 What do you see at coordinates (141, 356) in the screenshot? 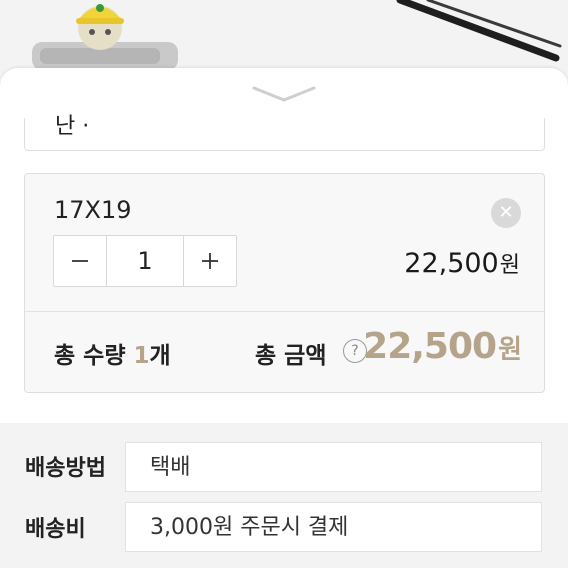
I see `total-quantity-value: 1` at bounding box center [141, 356].